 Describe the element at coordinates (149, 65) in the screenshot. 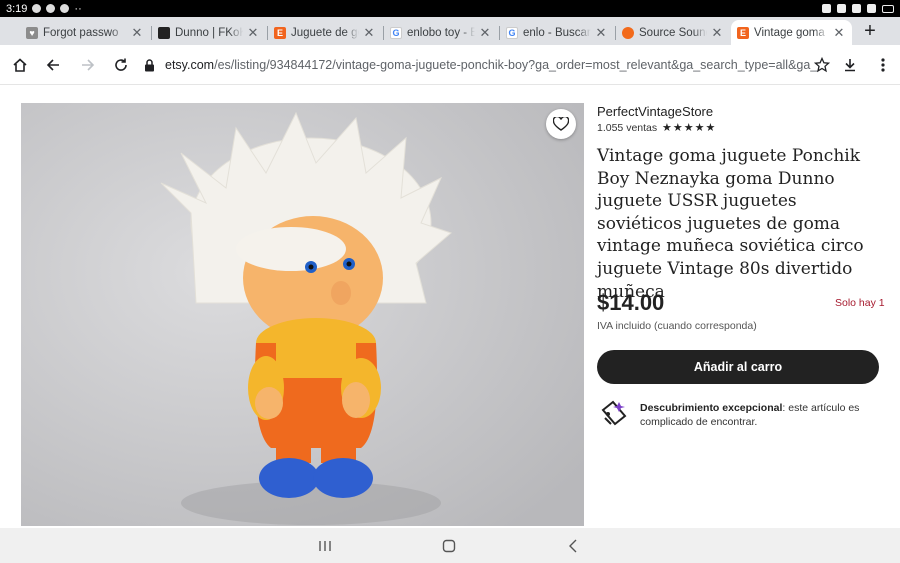

I see `lock-icon` at that location.